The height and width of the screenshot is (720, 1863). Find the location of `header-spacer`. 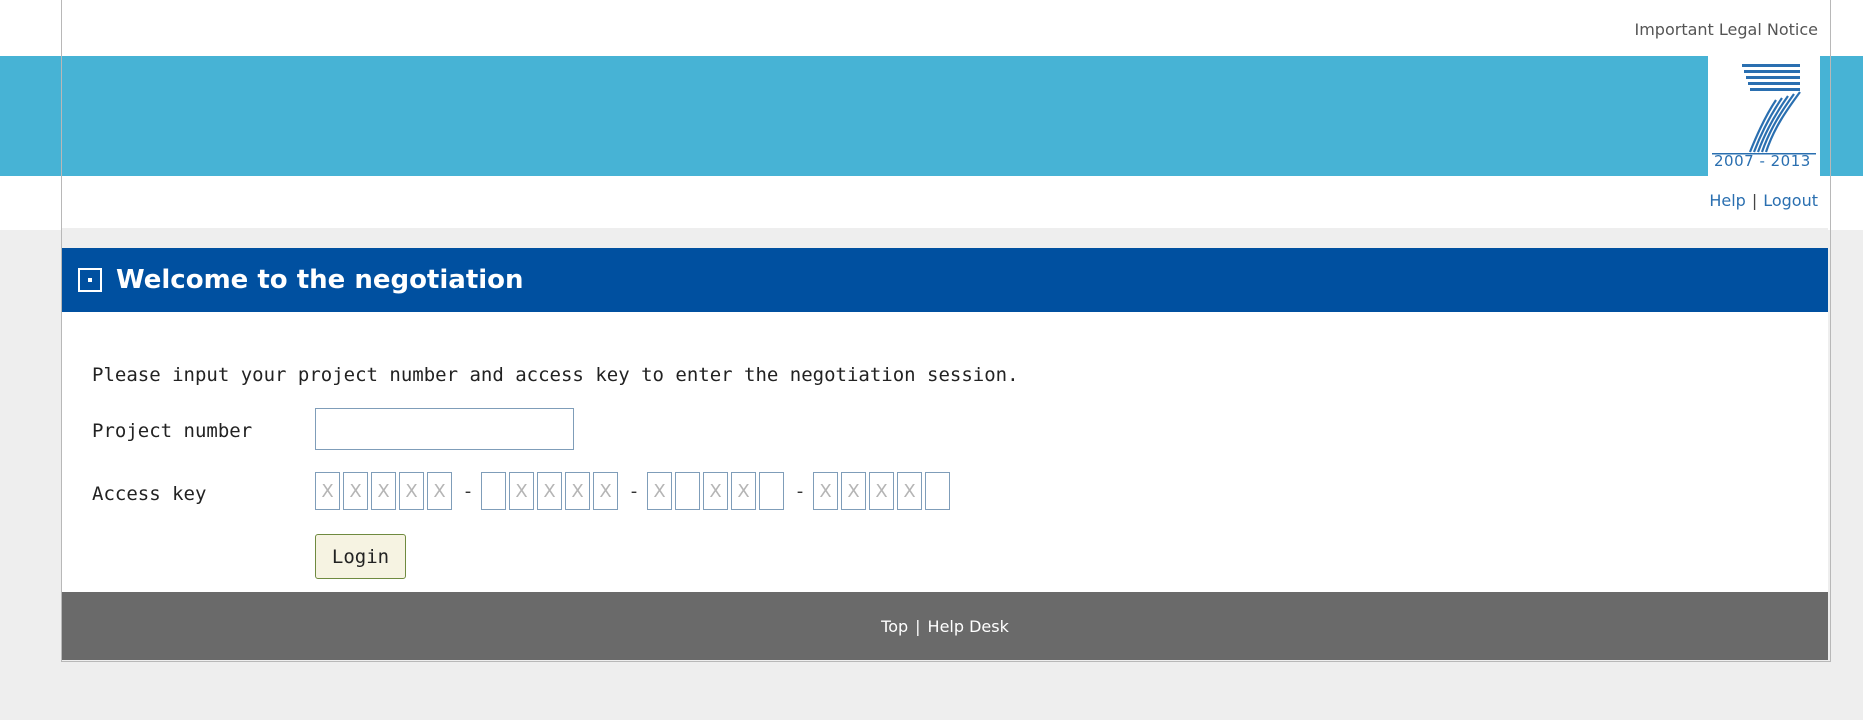

header-spacer is located at coordinates (945, 238).